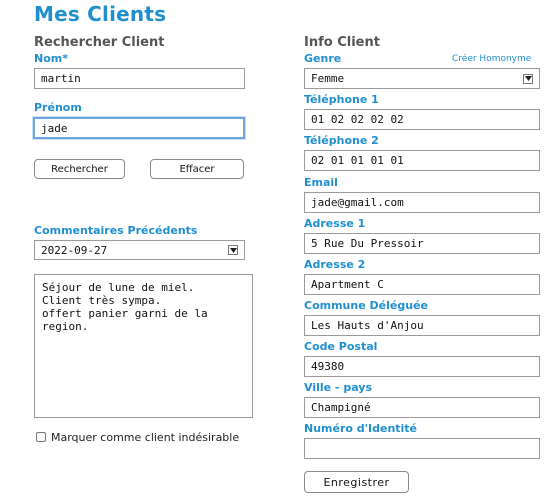  I want to click on comments-label: Commentaires Précédents, so click(116, 230).